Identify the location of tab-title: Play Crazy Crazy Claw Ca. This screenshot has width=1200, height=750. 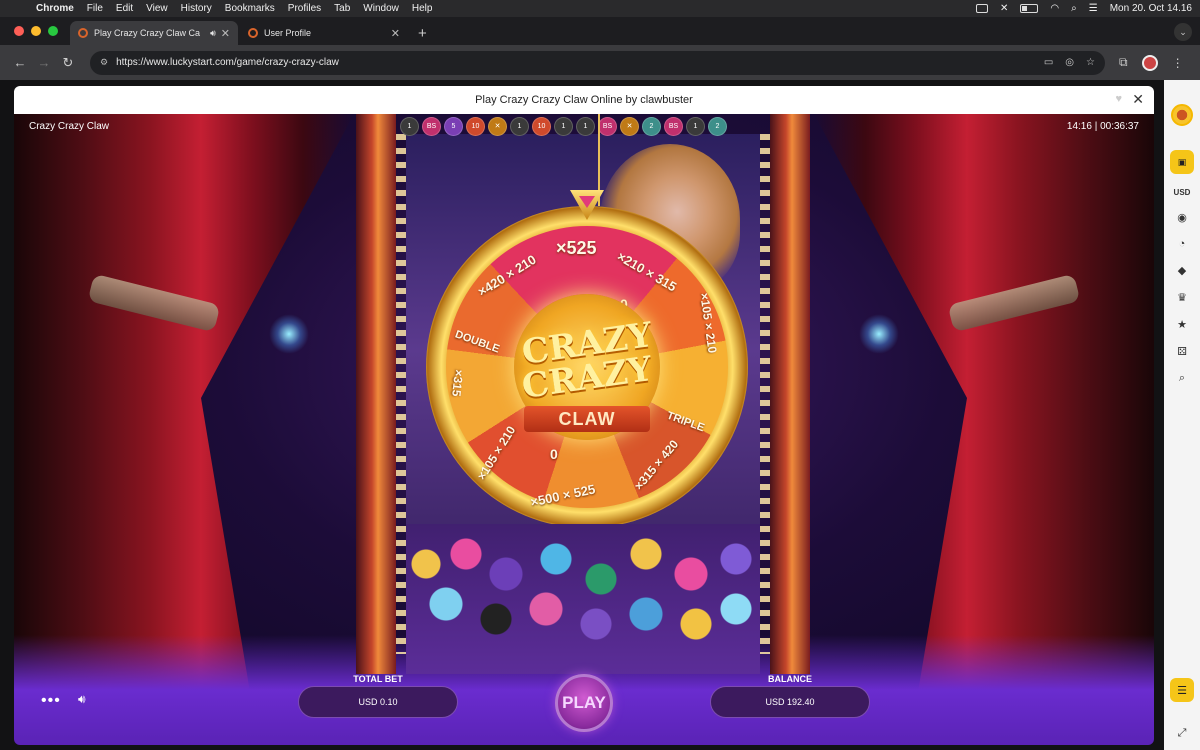
(147, 33).